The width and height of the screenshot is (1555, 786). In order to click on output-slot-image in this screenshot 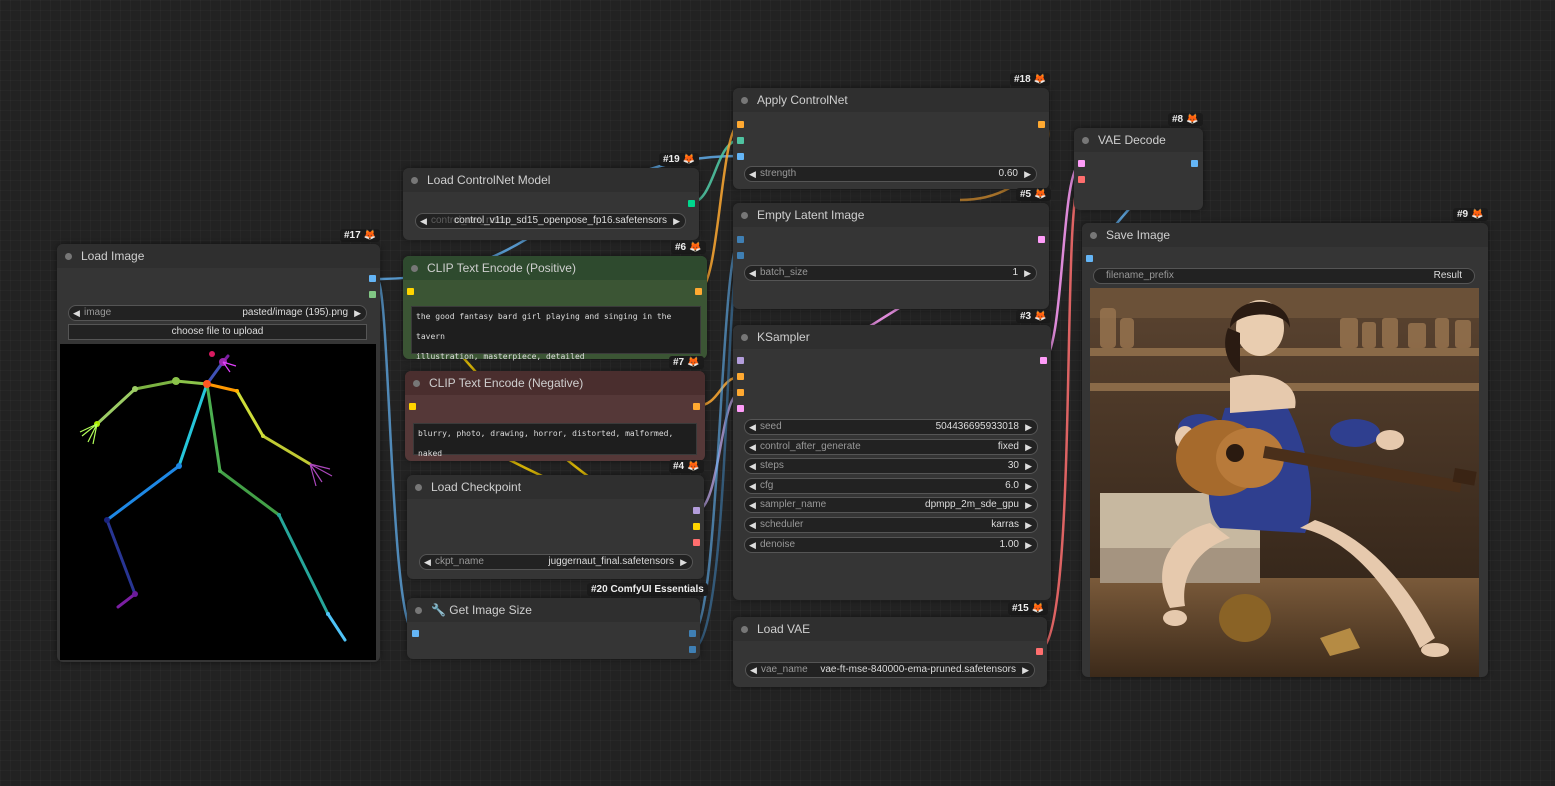, I will do `click(372, 278)`.